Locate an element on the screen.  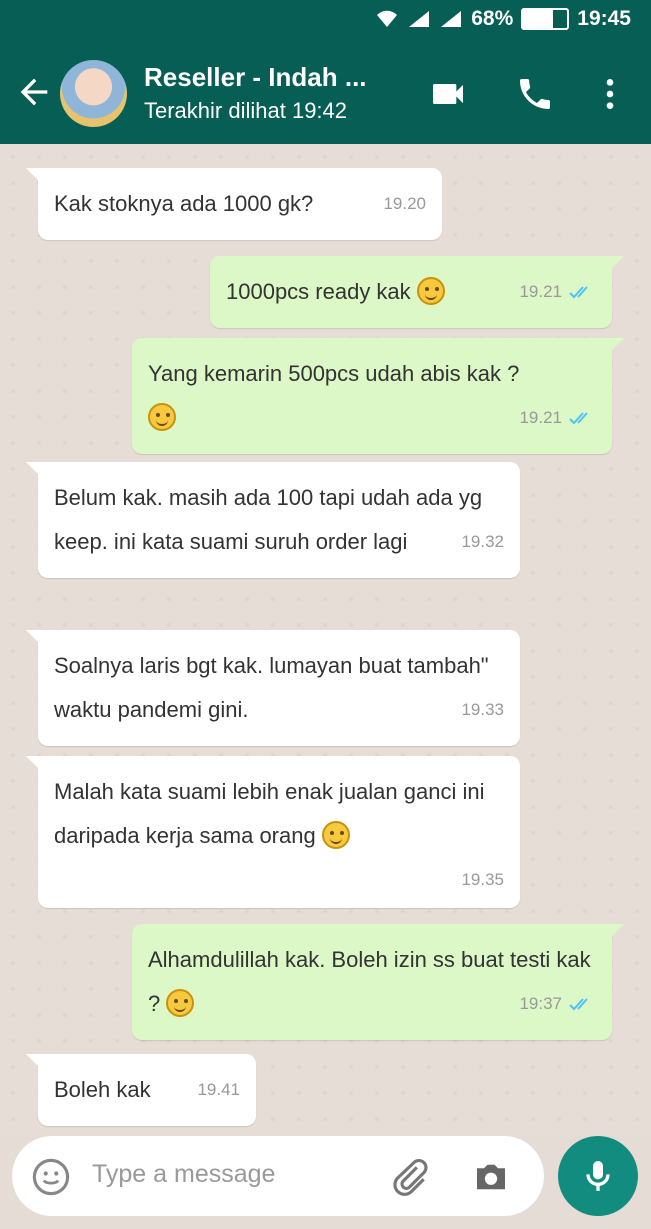
camera-icon is located at coordinates (491, 1177).